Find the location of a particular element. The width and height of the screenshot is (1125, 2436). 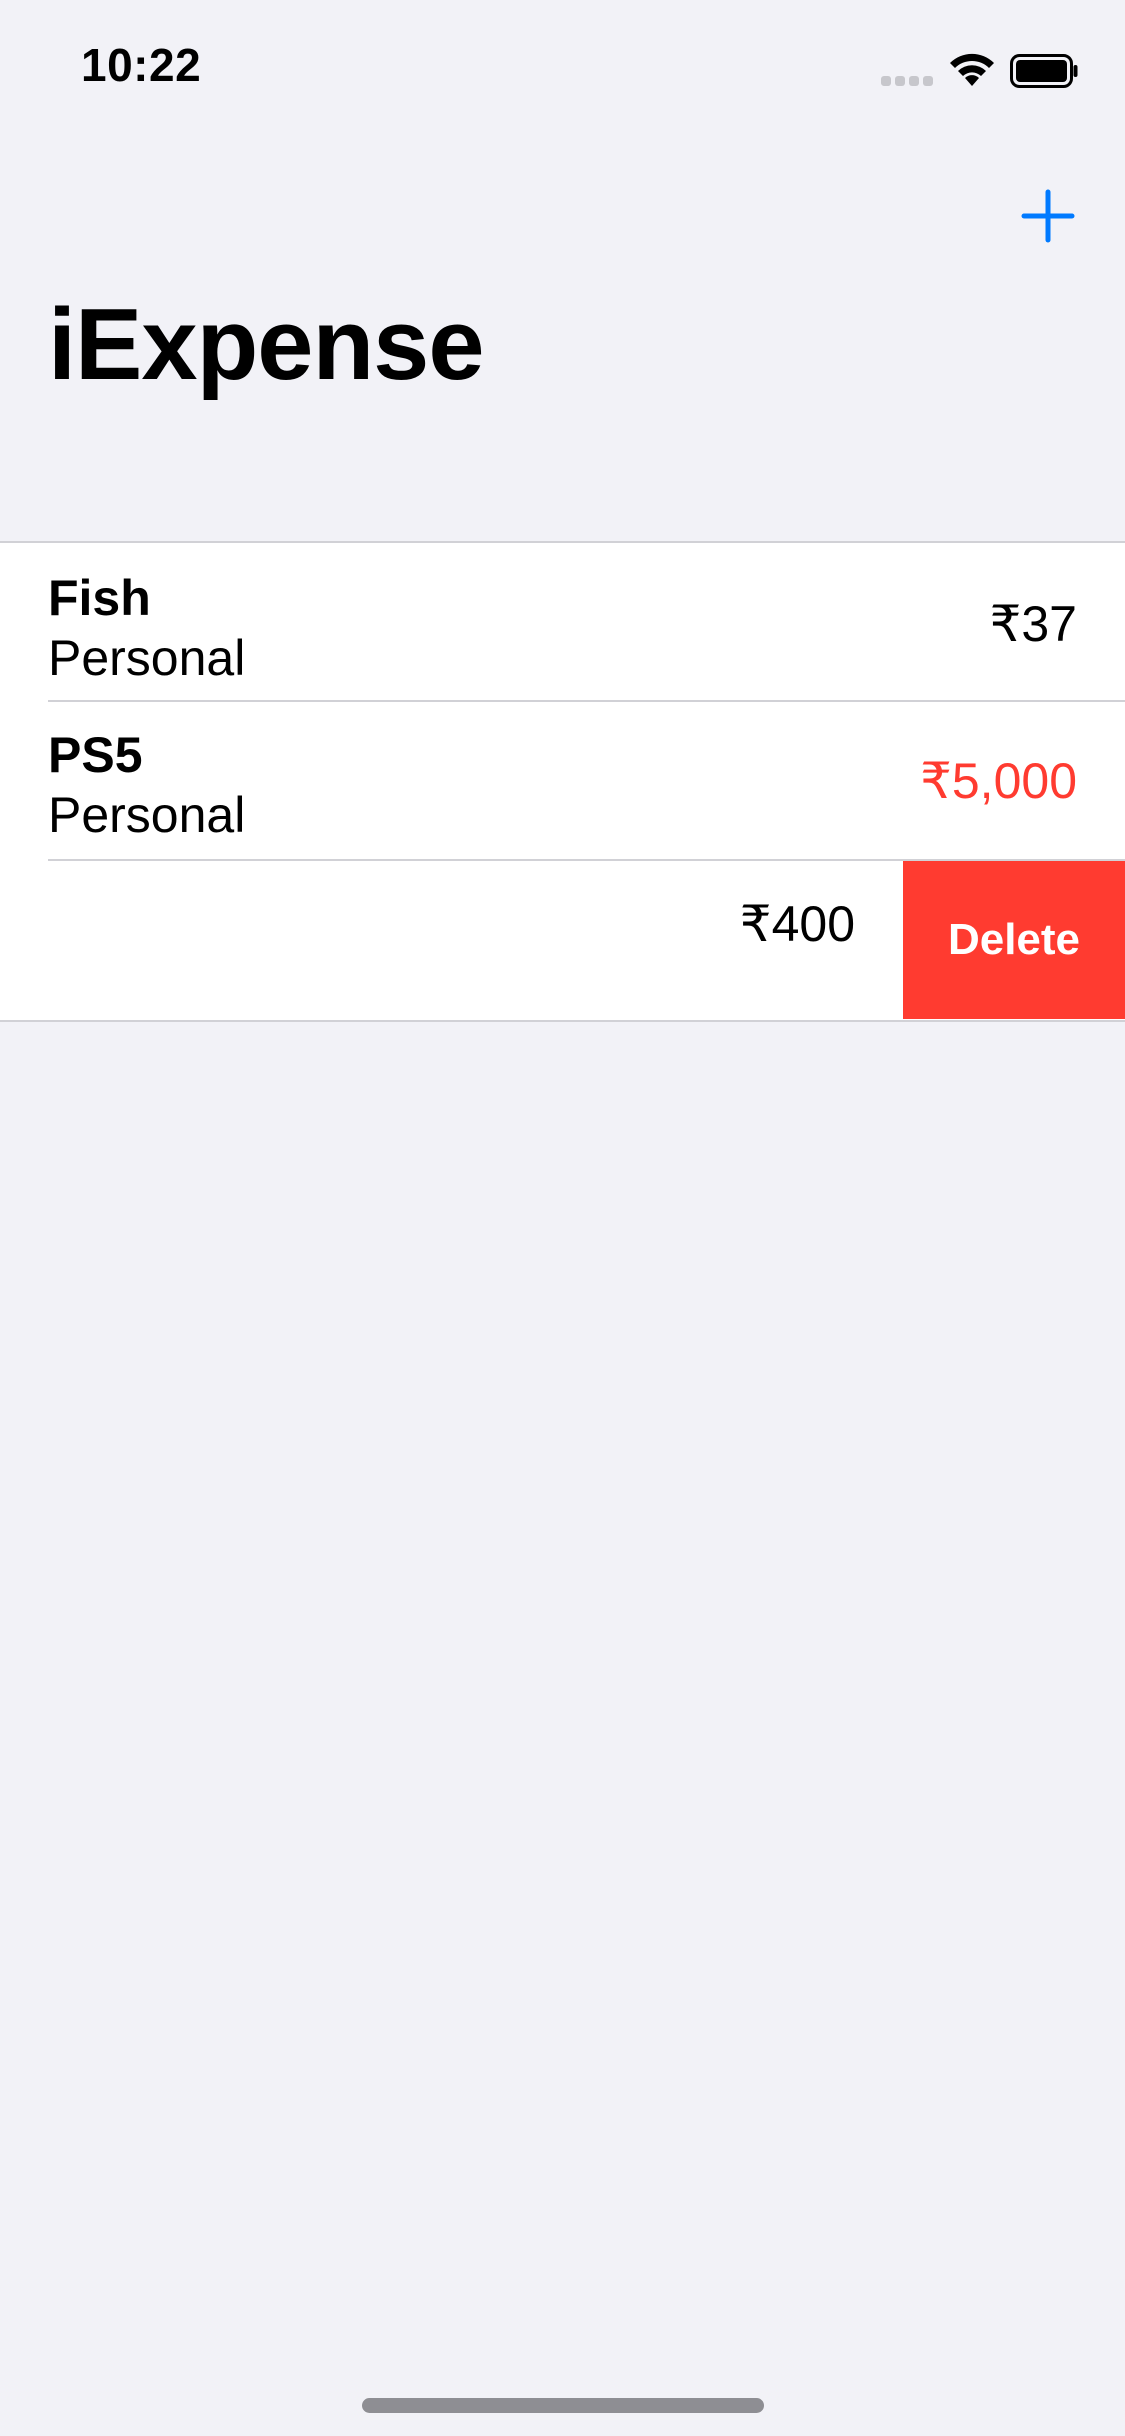

list-item: Fish Personal ₹37 is located at coordinates (562, 622).